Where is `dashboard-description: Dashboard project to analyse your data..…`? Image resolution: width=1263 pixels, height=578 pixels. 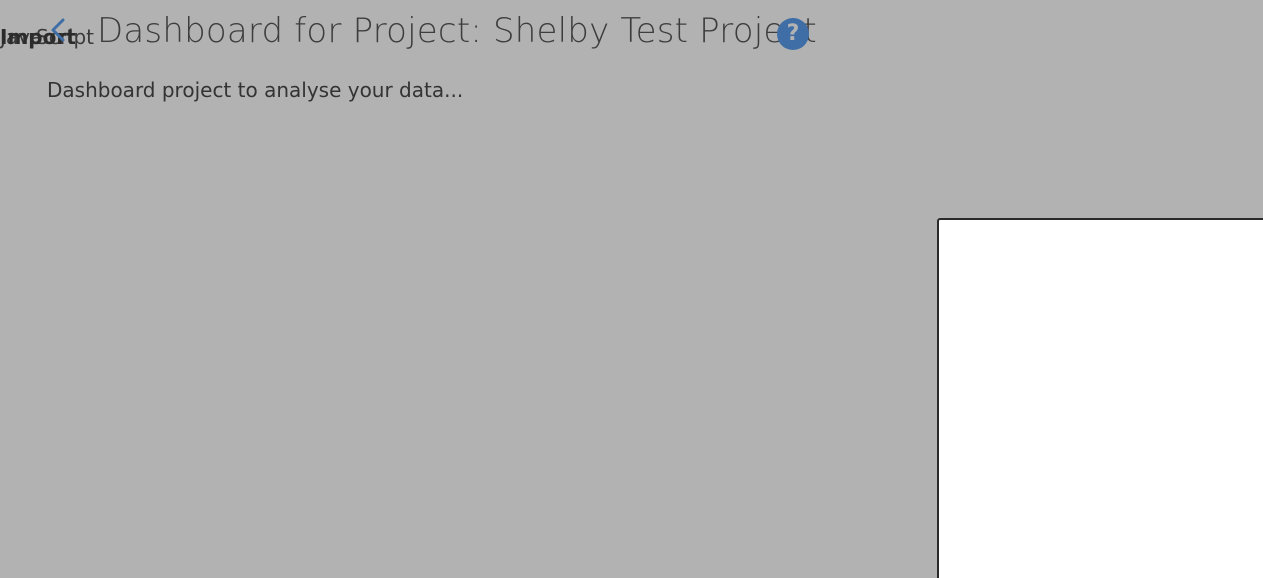
dashboard-description: Dashboard project to analyse your data..… is located at coordinates (255, 90).